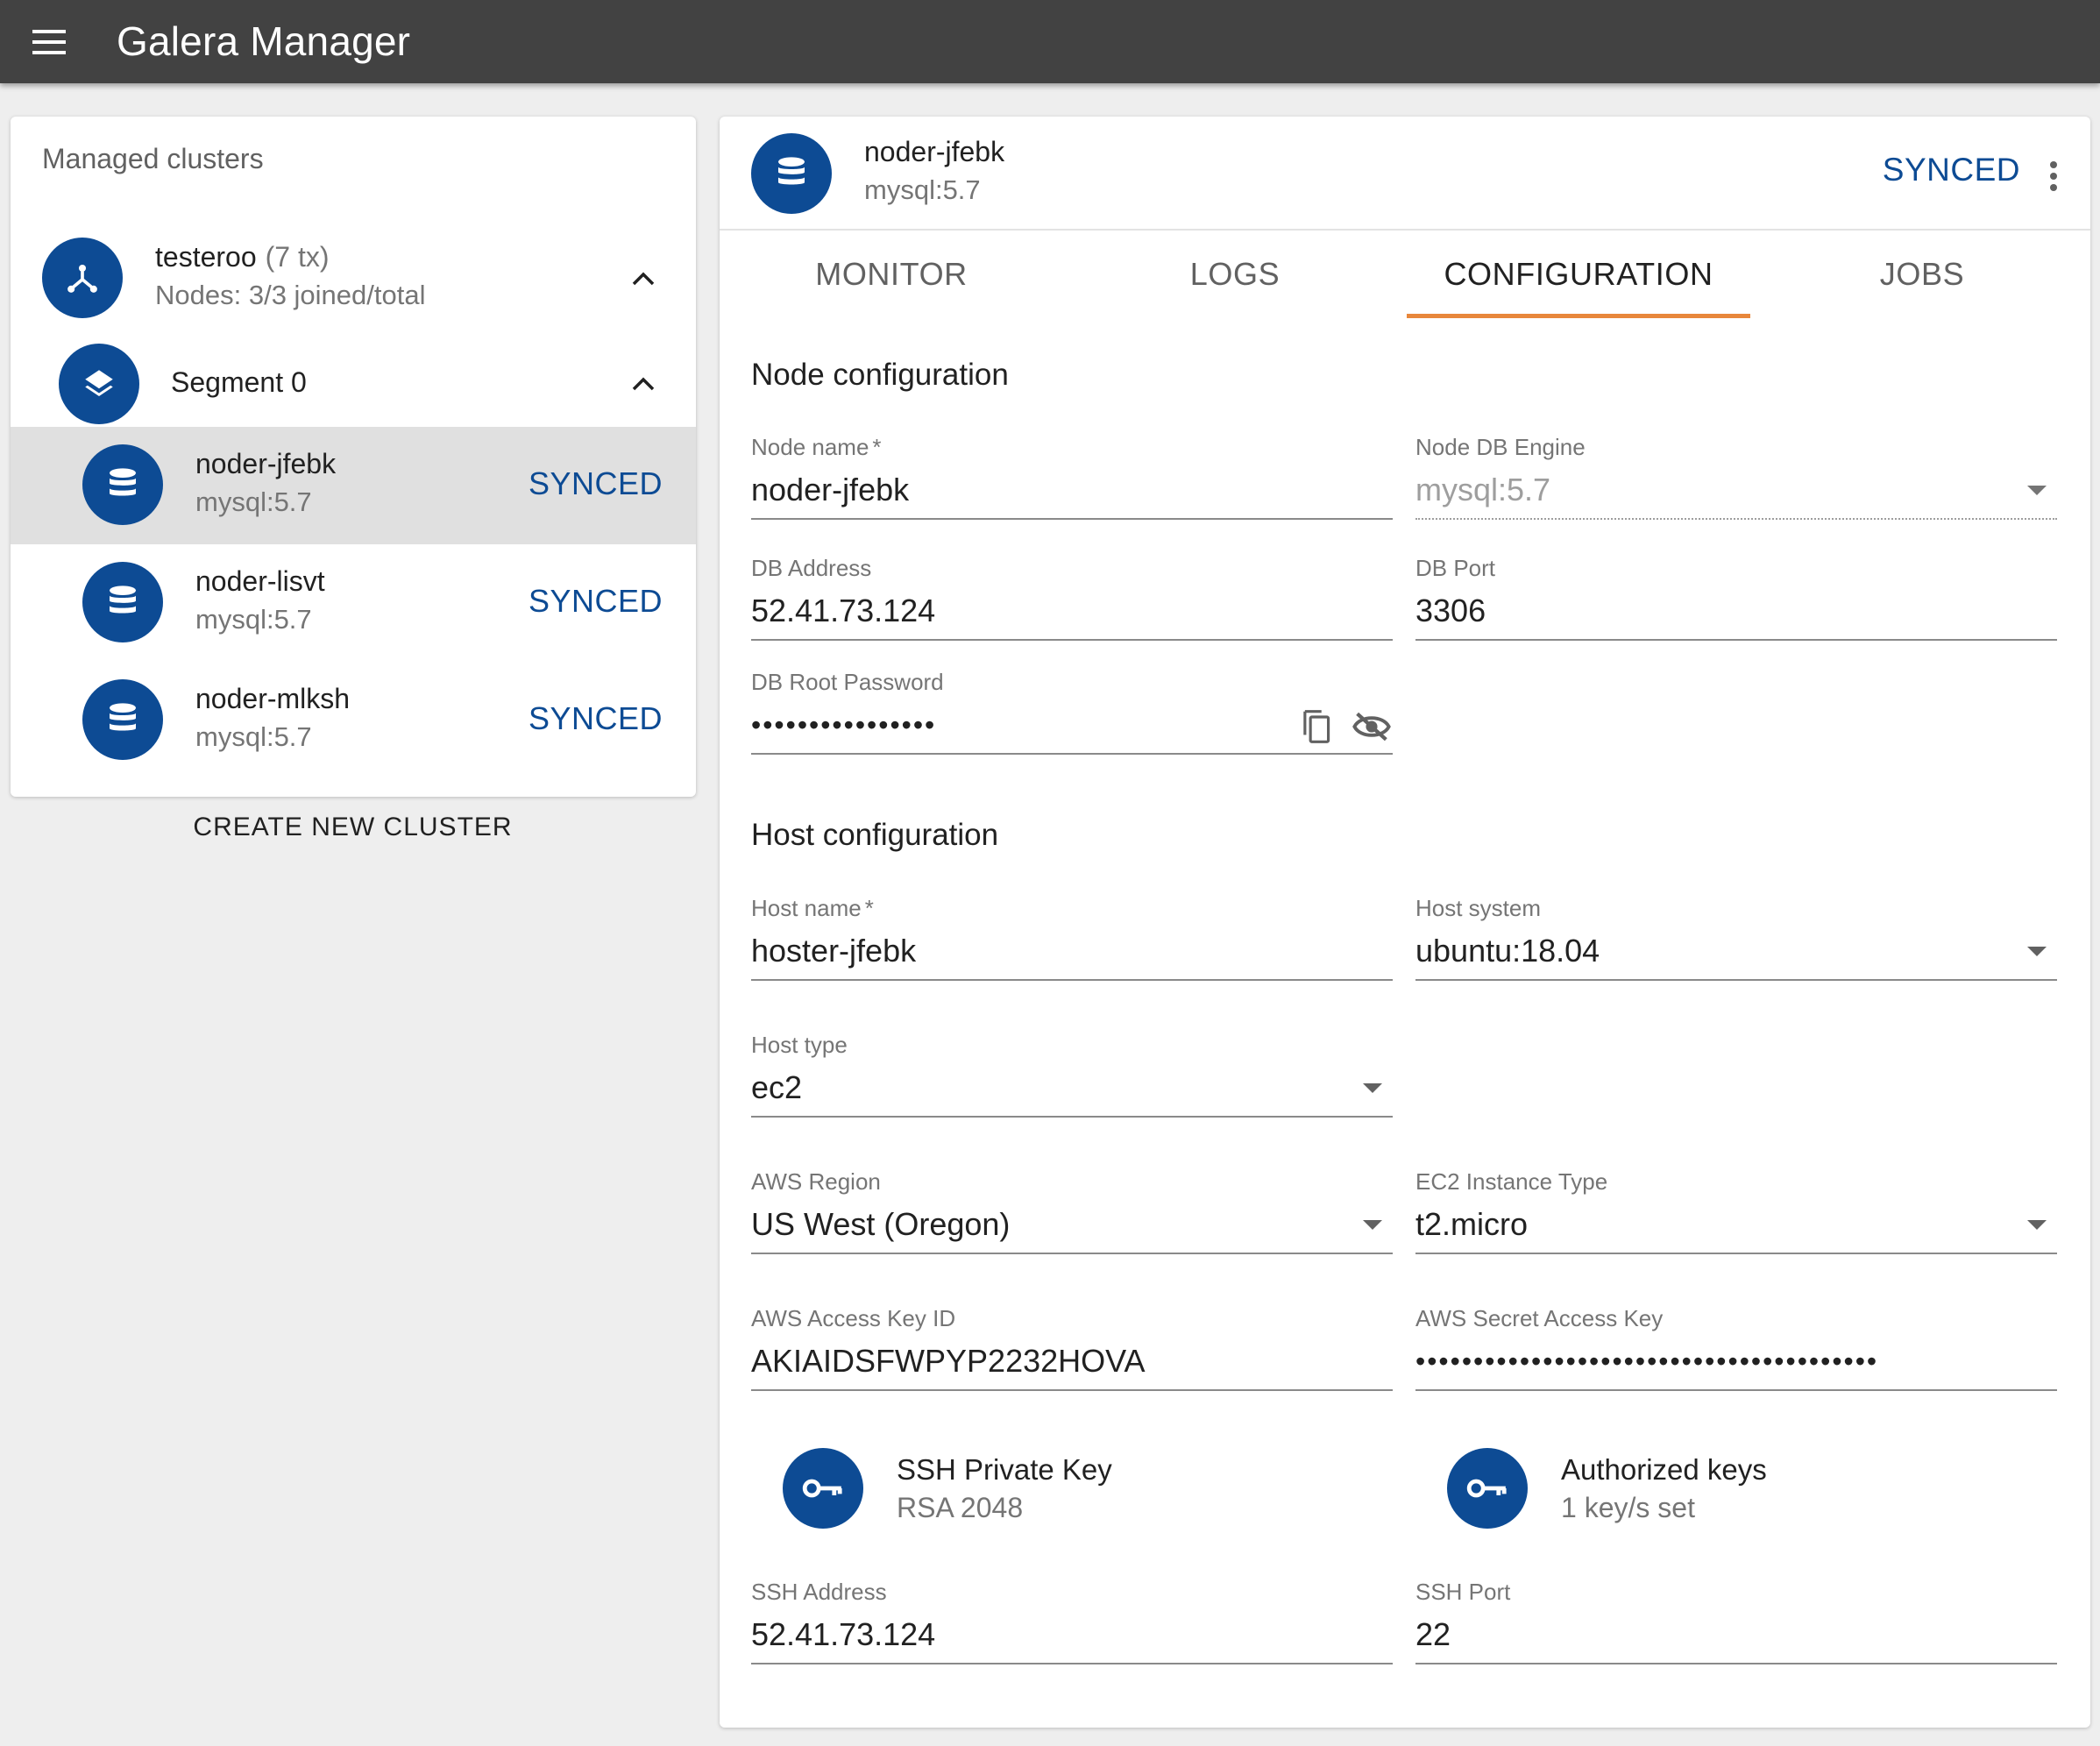 This screenshot has width=2100, height=1746. What do you see at coordinates (1050, 41) in the screenshot?
I see `app-bar: Galera Manager` at bounding box center [1050, 41].